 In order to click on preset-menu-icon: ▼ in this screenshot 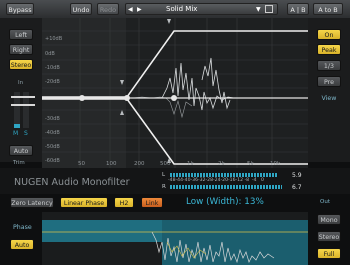, I will do `click(258, 9)`.